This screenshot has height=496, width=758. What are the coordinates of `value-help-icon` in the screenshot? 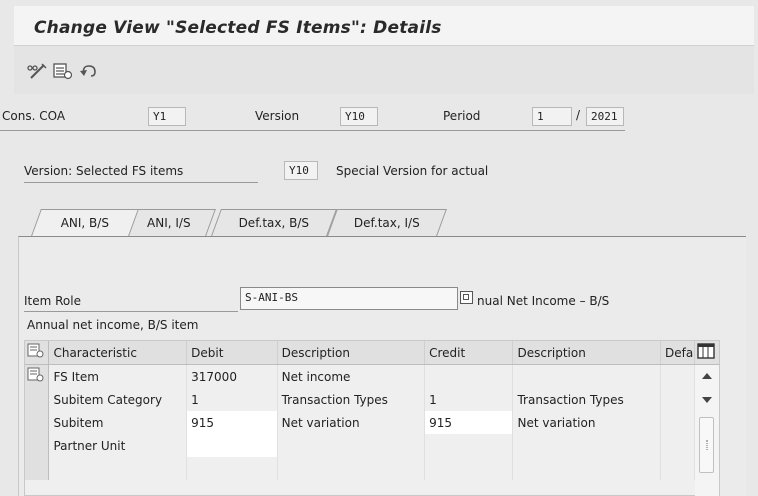 It's located at (466, 297).